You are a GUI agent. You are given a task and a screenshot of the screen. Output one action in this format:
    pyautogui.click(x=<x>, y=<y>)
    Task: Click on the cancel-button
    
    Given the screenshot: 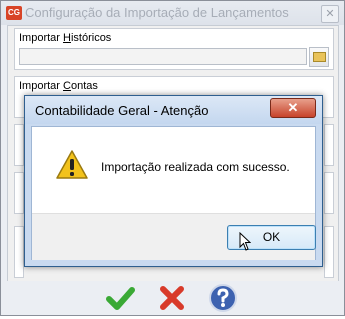 What is the action you would take?
    pyautogui.click(x=172, y=298)
    